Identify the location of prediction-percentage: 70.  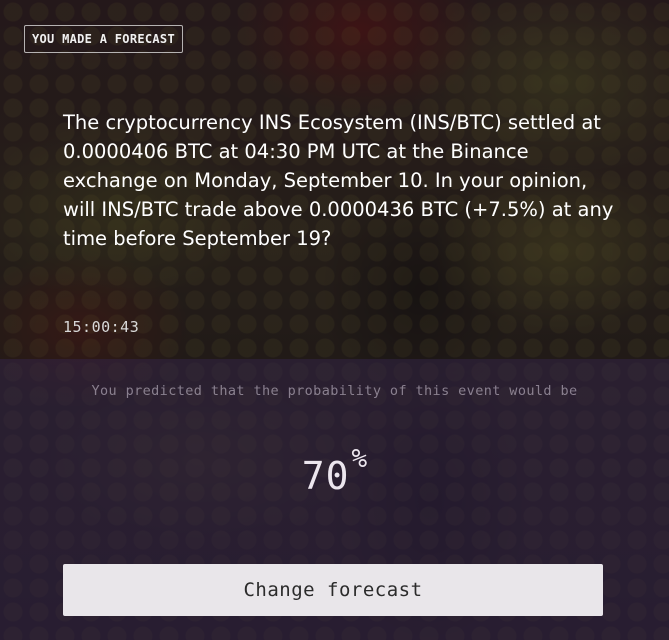
(325, 476).